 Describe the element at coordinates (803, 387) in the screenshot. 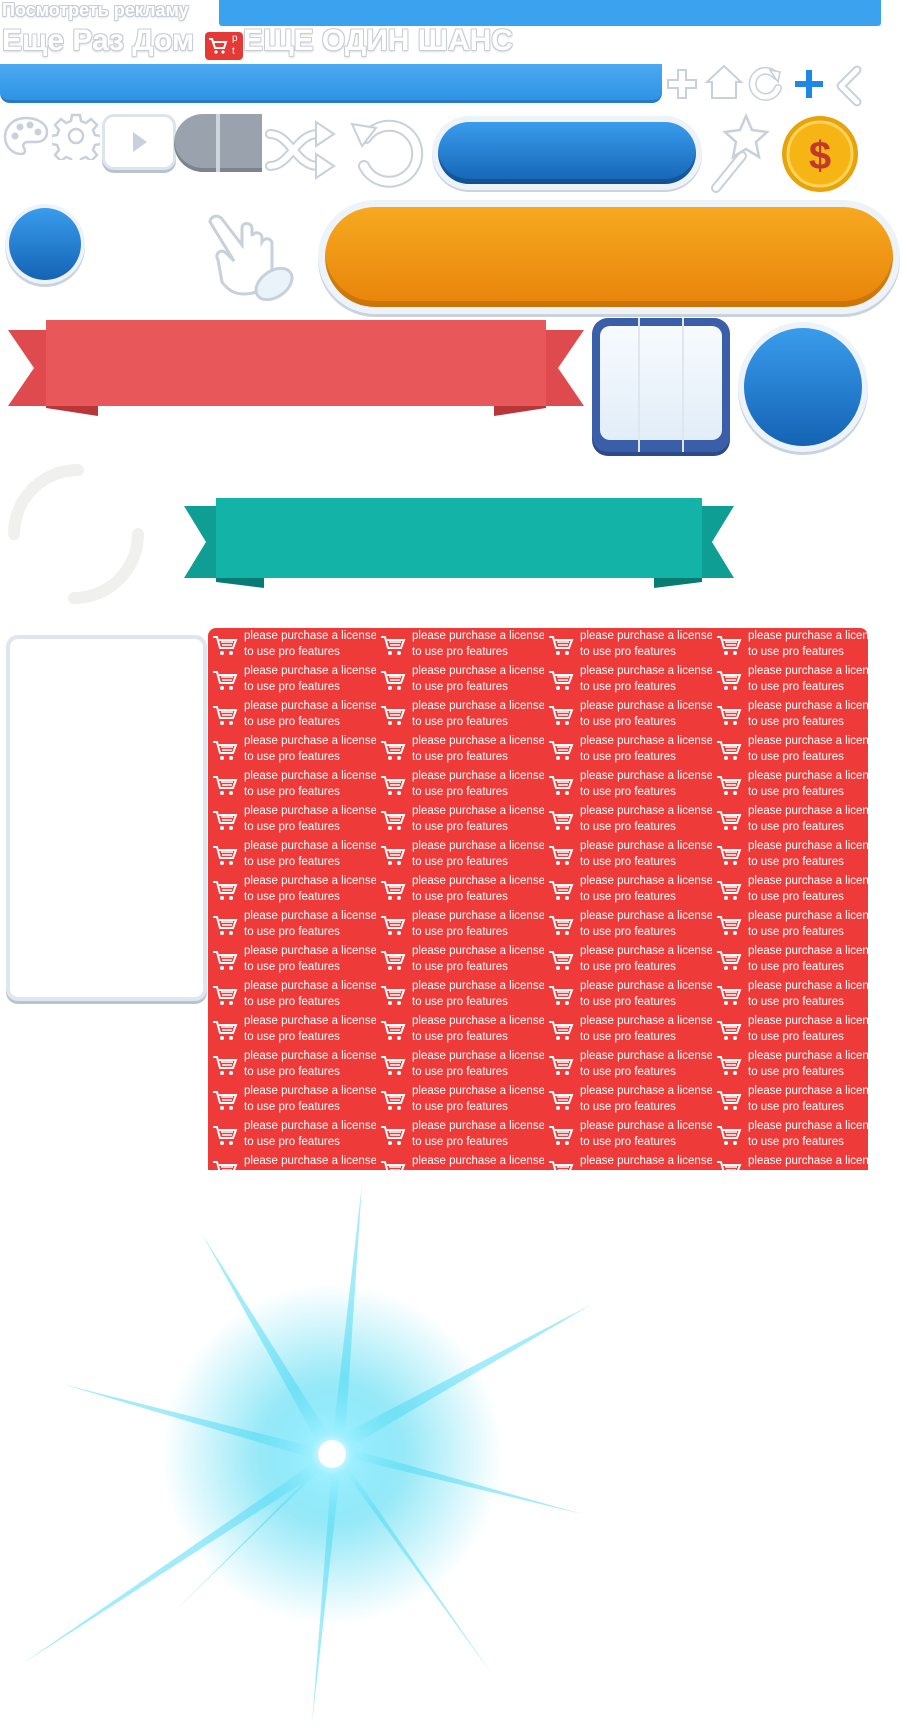

I see `blue-circle-large` at that location.